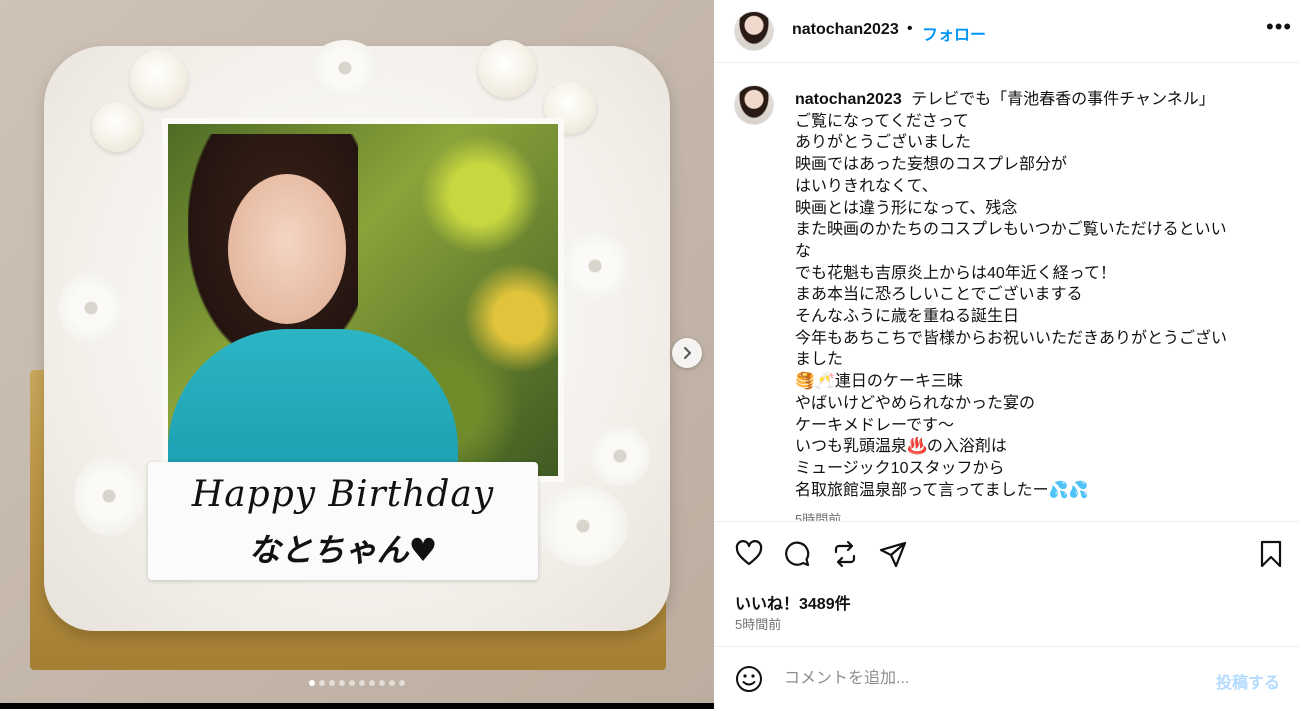 This screenshot has width=1300, height=710. What do you see at coordinates (1011, 230) in the screenshot?
I see `caption-line: また映画のかたちのコスプレもいつかご覧いただけるといい` at bounding box center [1011, 230].